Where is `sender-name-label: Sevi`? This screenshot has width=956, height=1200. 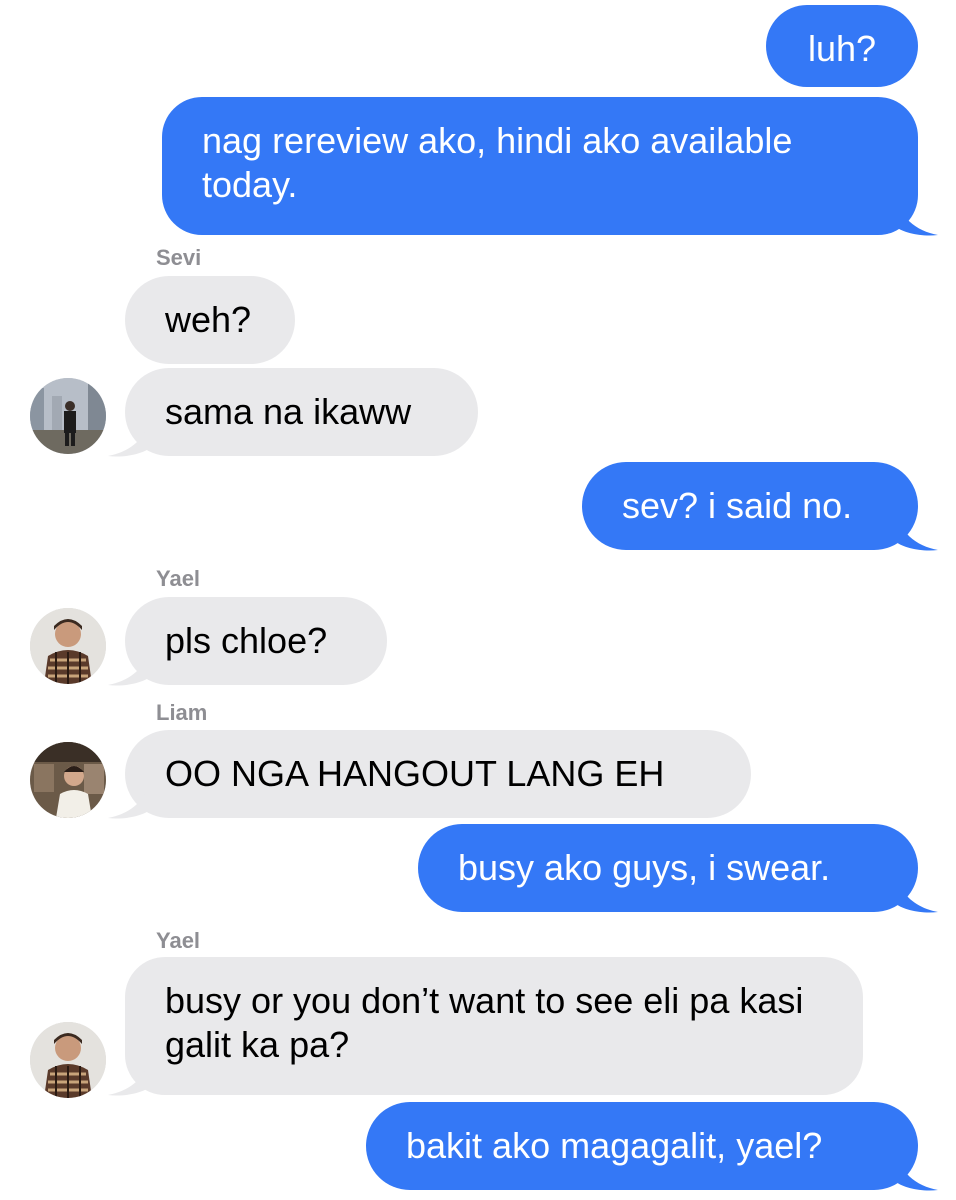 sender-name-label: Sevi is located at coordinates (179, 257).